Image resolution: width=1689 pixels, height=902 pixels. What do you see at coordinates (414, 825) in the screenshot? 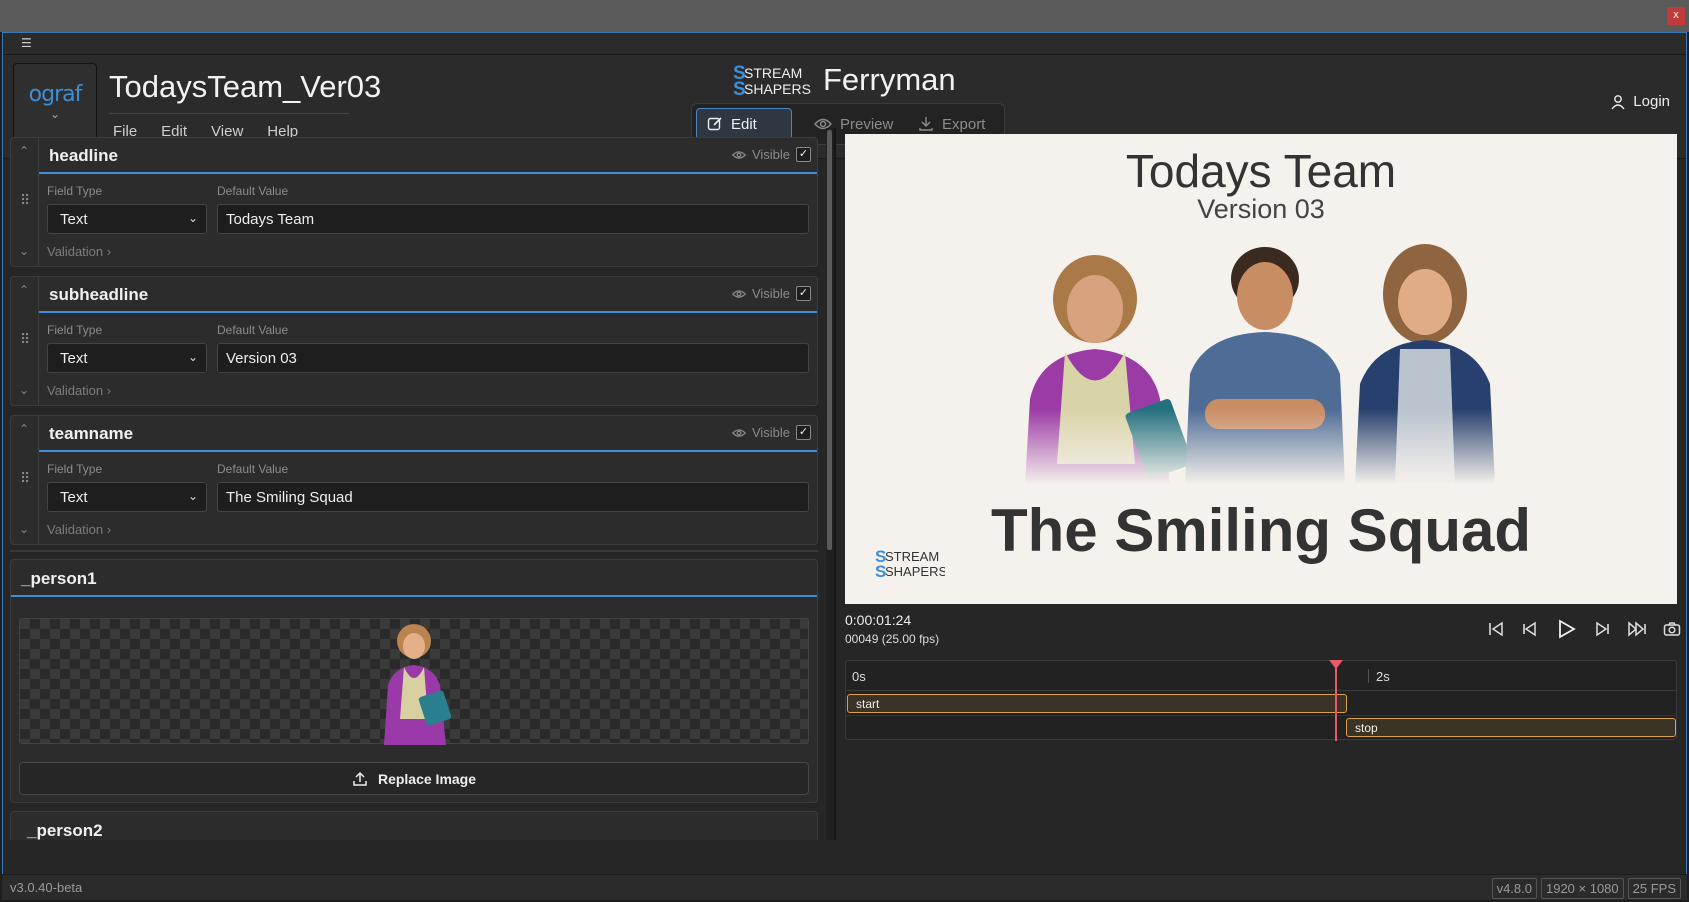
I see `image-field-card: _person2` at bounding box center [414, 825].